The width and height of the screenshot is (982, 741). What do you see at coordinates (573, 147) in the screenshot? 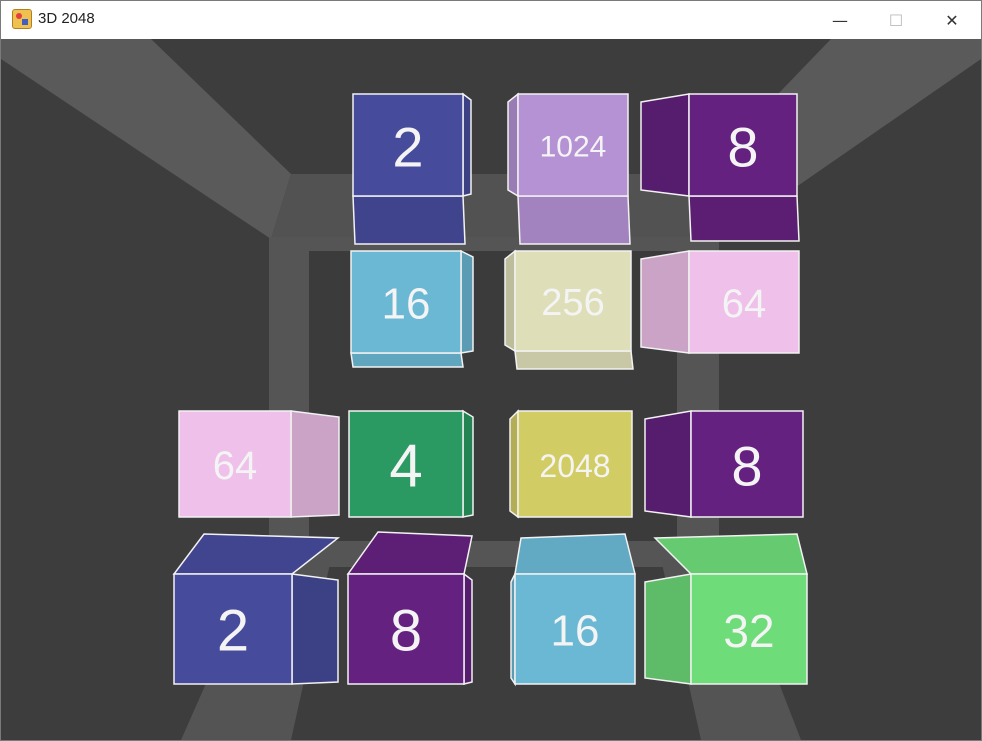
I see `tile-value-label: 1024` at bounding box center [573, 147].